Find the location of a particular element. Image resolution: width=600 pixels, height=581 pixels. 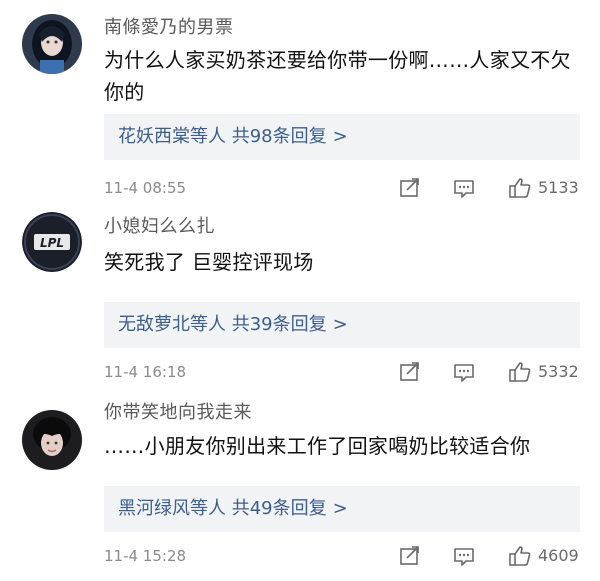

like-count: 5332 is located at coordinates (558, 371).